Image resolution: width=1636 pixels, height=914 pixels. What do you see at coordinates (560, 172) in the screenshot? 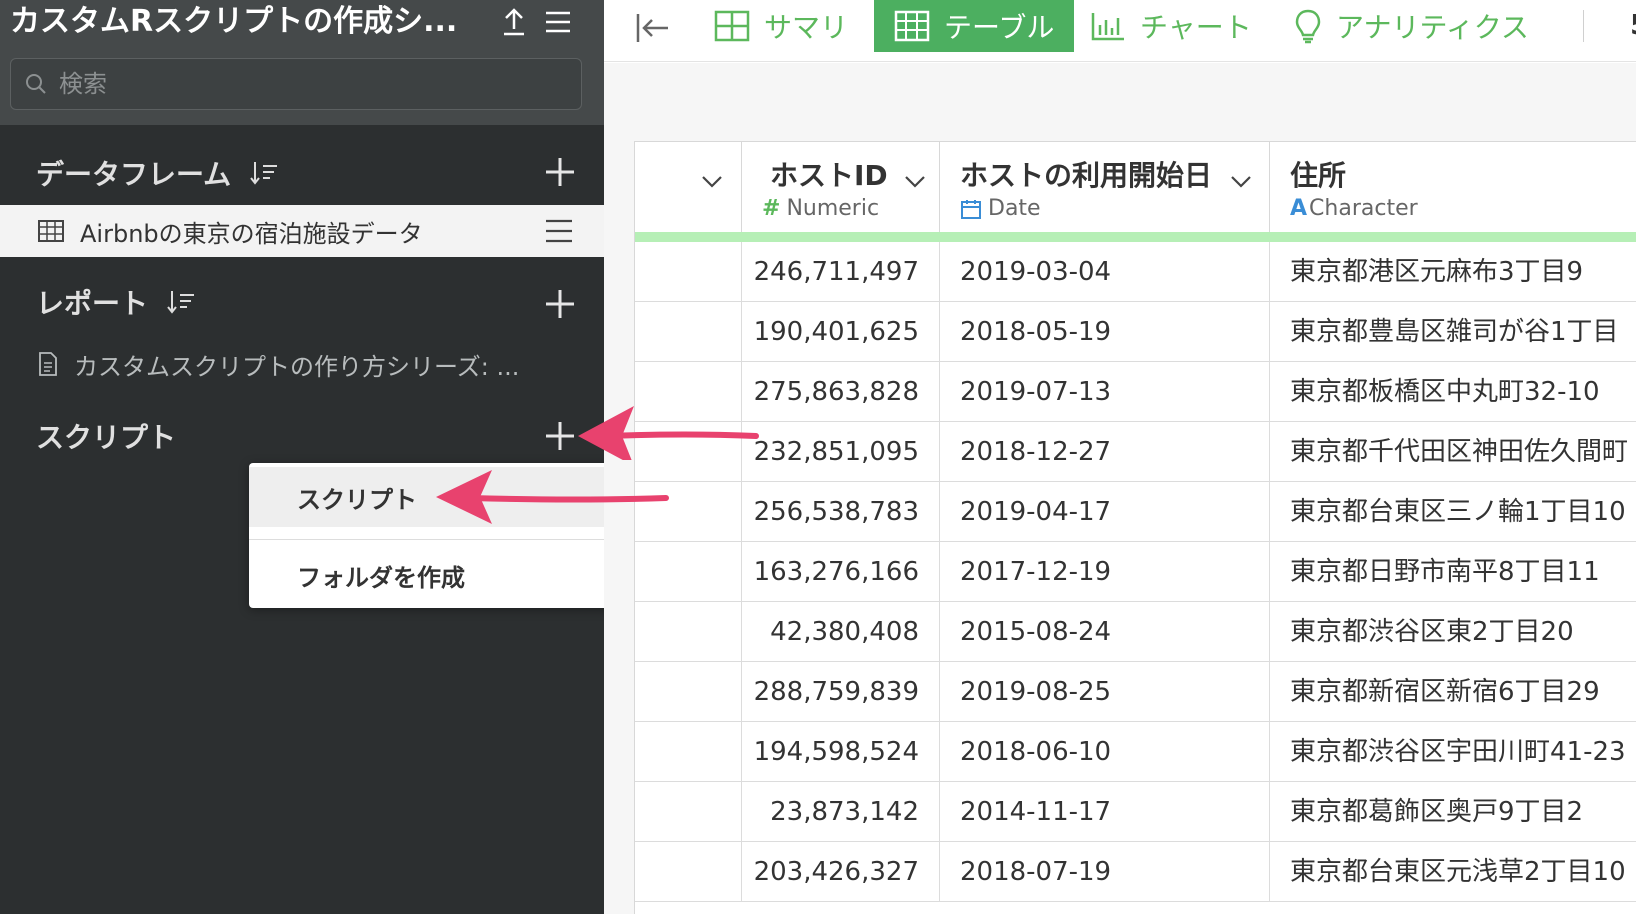
I see `add-dataframe-icon` at bounding box center [560, 172].